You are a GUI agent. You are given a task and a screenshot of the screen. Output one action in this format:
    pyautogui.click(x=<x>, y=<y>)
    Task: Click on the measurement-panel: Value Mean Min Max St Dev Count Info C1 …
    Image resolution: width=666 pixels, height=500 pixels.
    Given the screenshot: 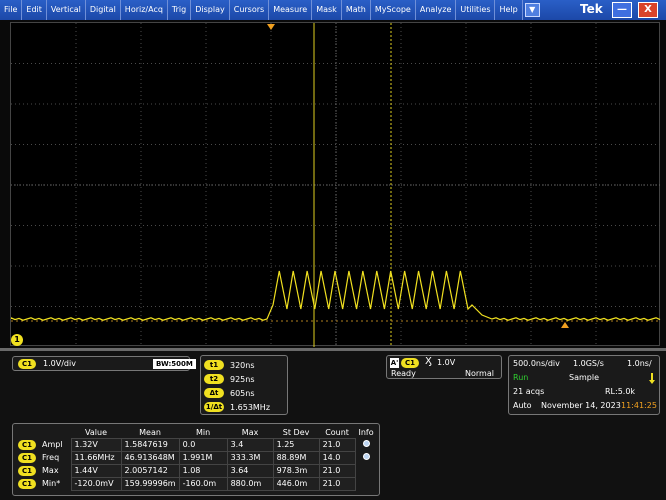 What is the action you would take?
    pyautogui.click(x=196, y=459)
    